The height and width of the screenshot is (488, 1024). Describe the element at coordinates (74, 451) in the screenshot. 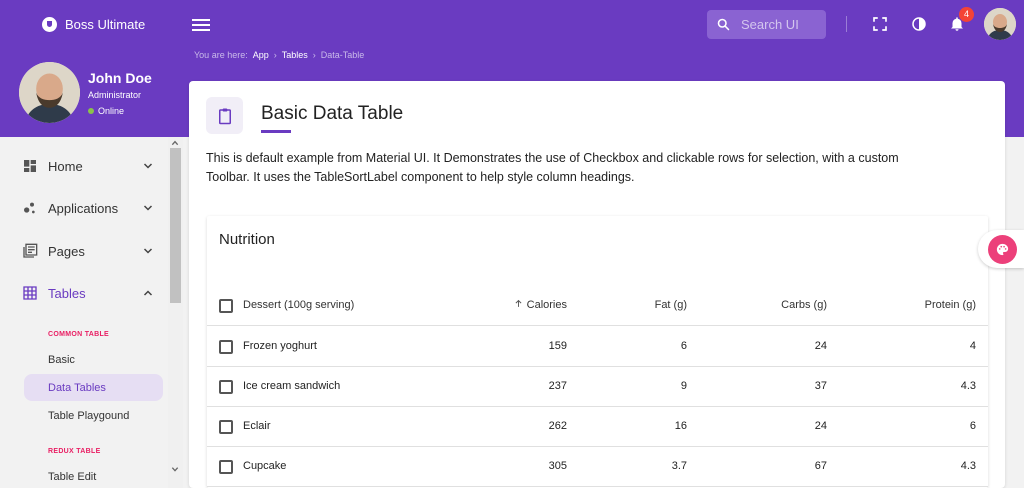

I see `sidebar-group-header: REDUX TABLE` at that location.